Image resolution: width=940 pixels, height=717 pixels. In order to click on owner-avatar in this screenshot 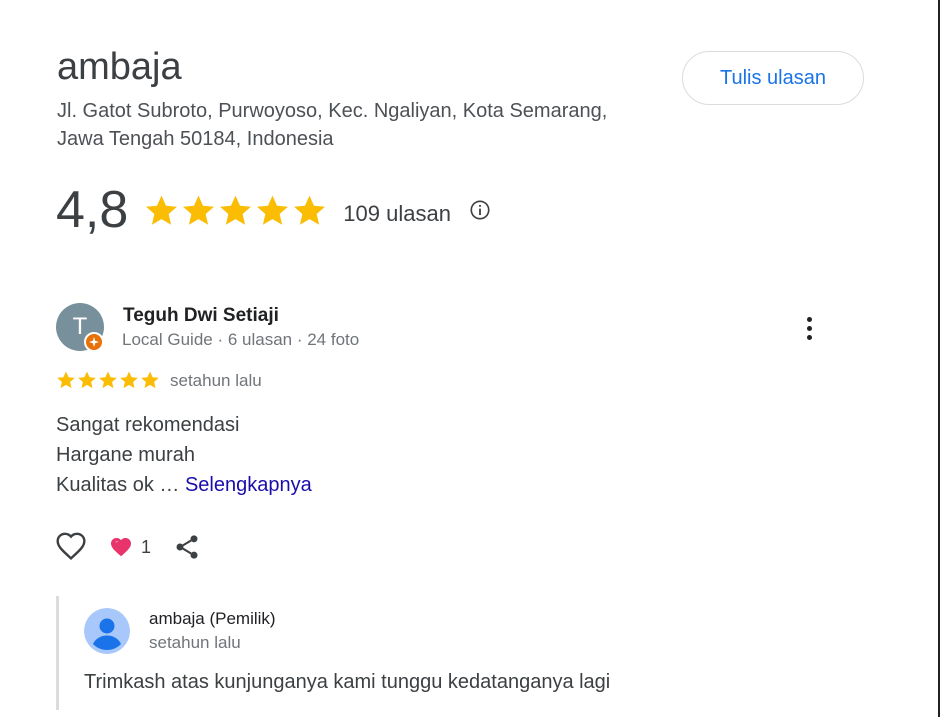, I will do `click(107, 631)`.